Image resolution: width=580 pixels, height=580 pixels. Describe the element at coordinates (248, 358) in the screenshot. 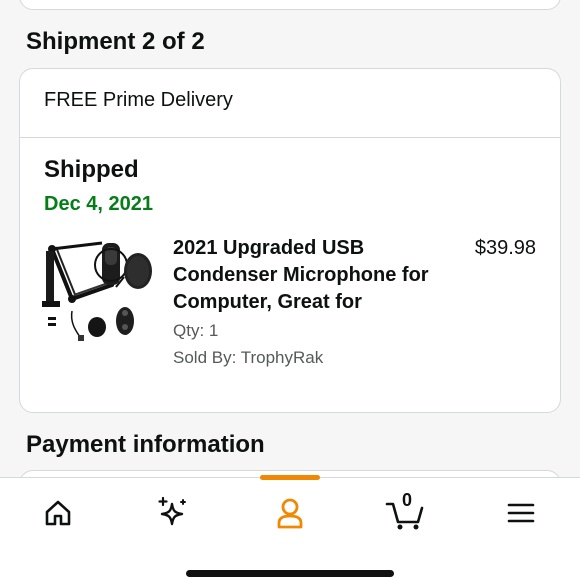

I see `product-seller: Sold By: TrophyRak` at that location.